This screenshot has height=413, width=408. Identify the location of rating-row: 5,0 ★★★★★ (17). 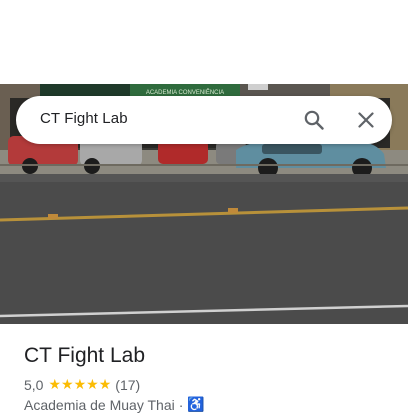
(82, 384).